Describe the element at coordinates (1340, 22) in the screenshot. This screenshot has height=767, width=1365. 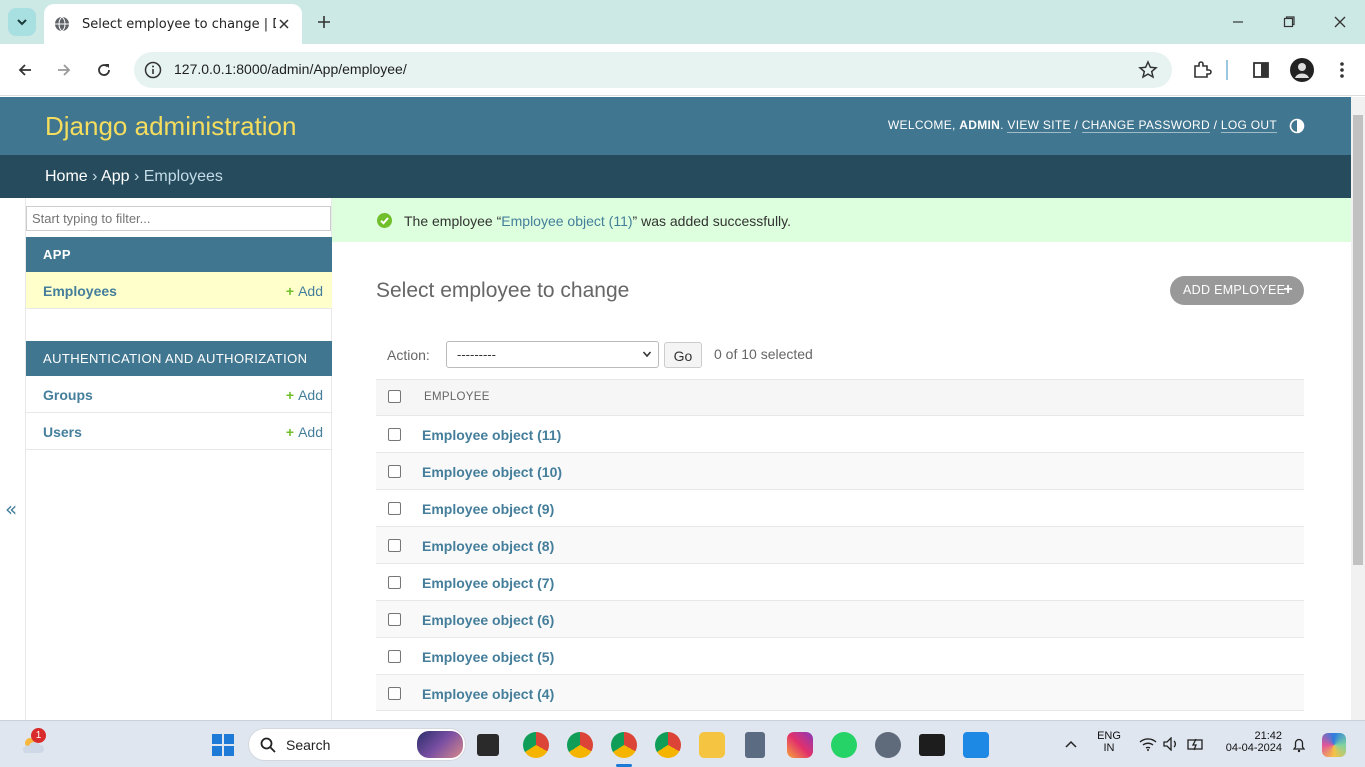
I see `close-window-icon` at that location.